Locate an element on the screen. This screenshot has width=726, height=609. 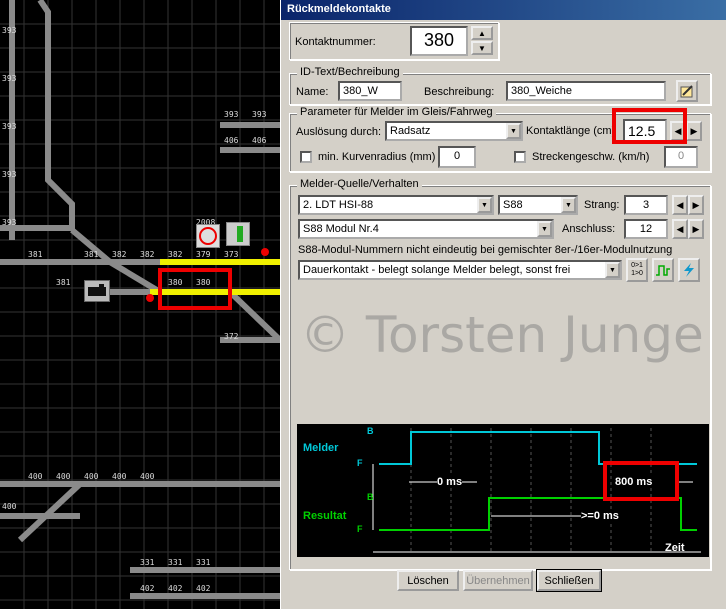
highlight-delay is located at coordinates (641, 481).